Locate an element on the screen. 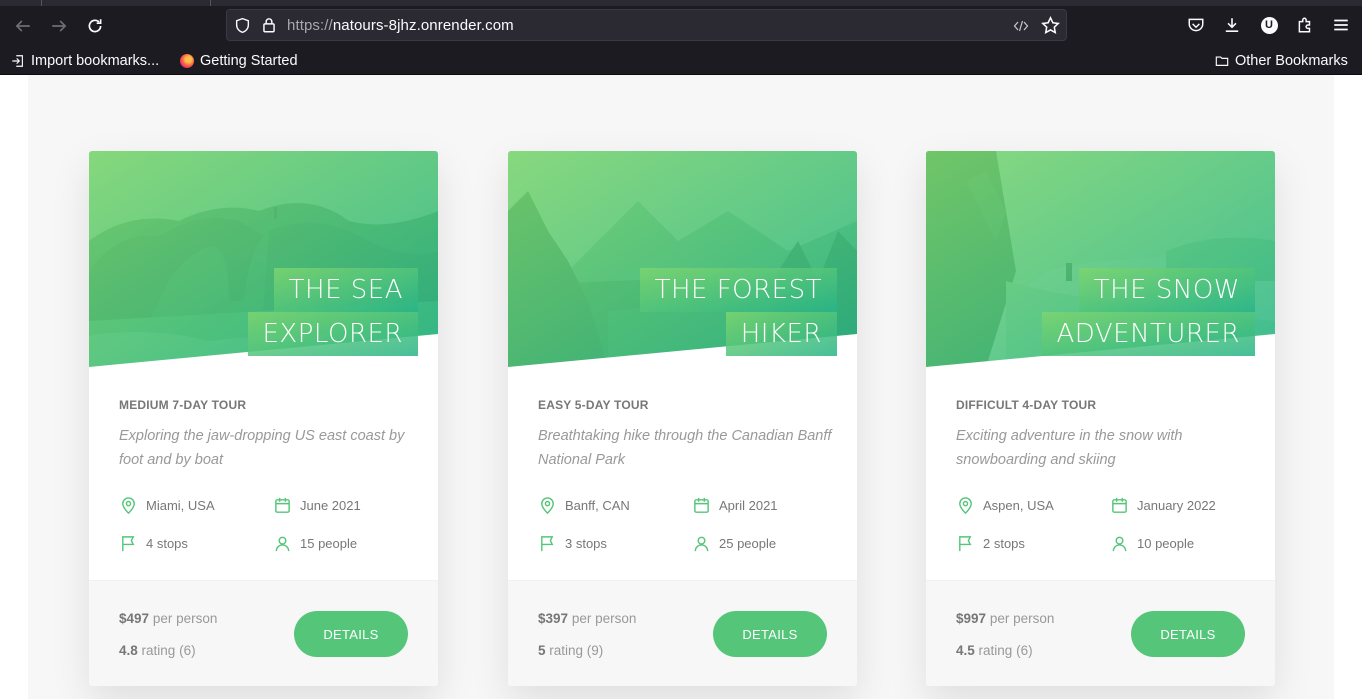 The height and width of the screenshot is (699, 1362). card-footer: $497 per person 4.8 rating (6) Details is located at coordinates (263, 633).